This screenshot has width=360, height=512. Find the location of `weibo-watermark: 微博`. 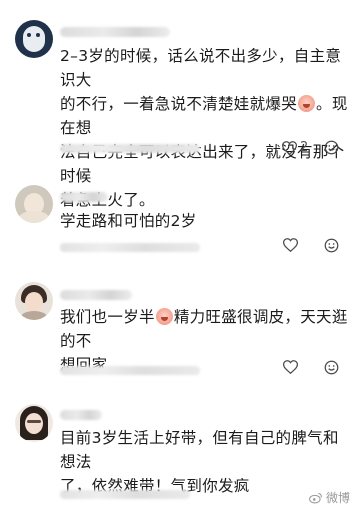

weibo-watermark: 微博 is located at coordinates (329, 497).